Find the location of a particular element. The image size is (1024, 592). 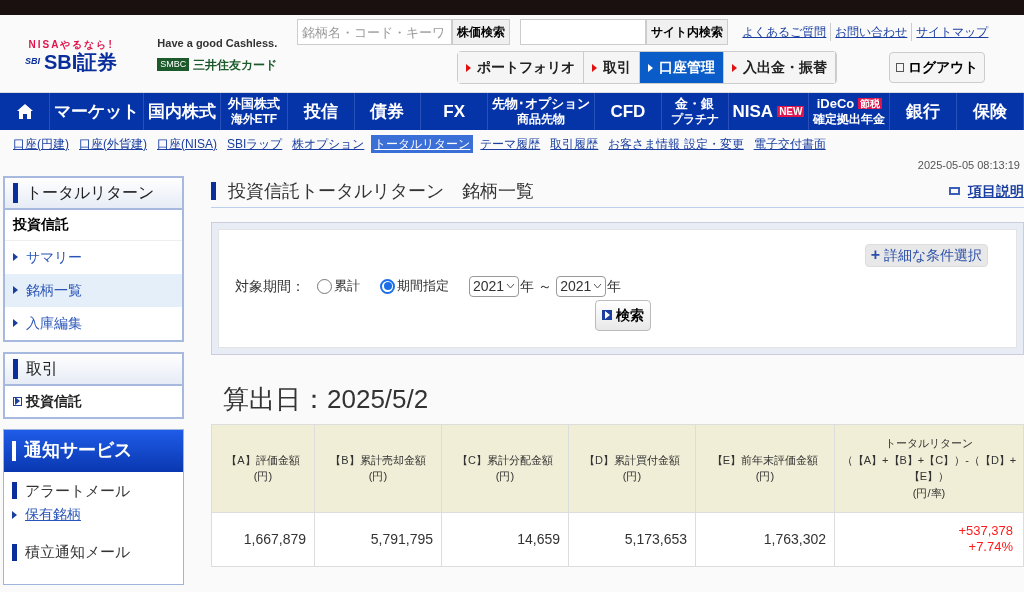

subnav-link: 取引履歴 is located at coordinates (574, 143).